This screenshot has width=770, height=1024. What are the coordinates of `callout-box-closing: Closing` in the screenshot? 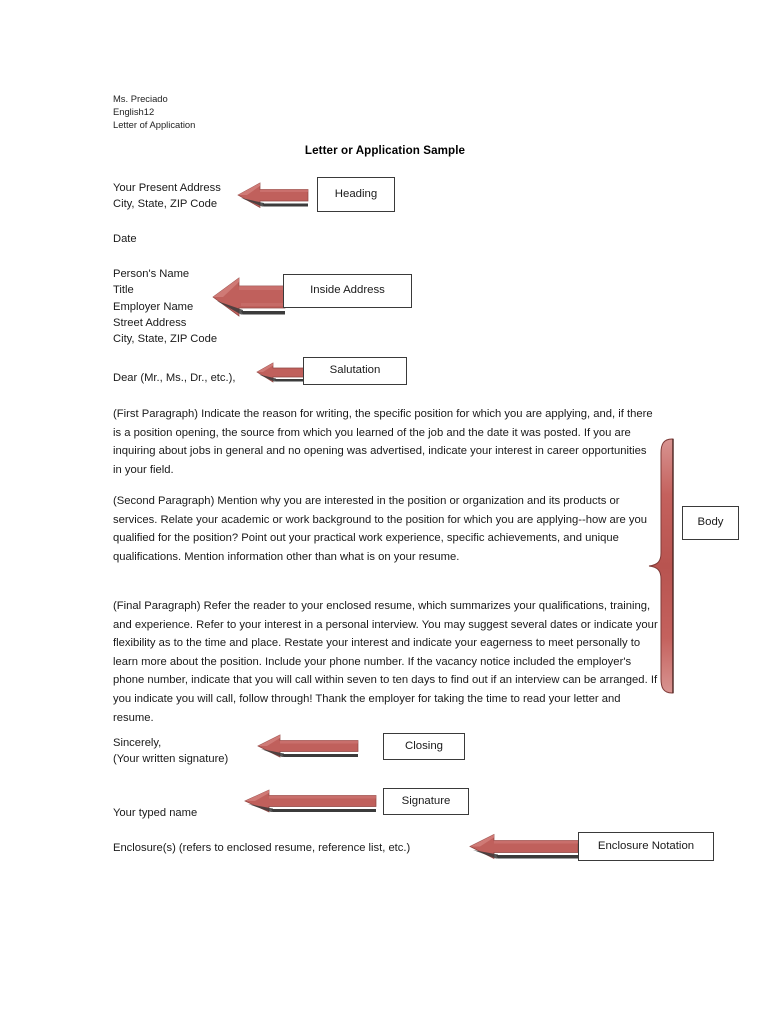 It's located at (424, 746).